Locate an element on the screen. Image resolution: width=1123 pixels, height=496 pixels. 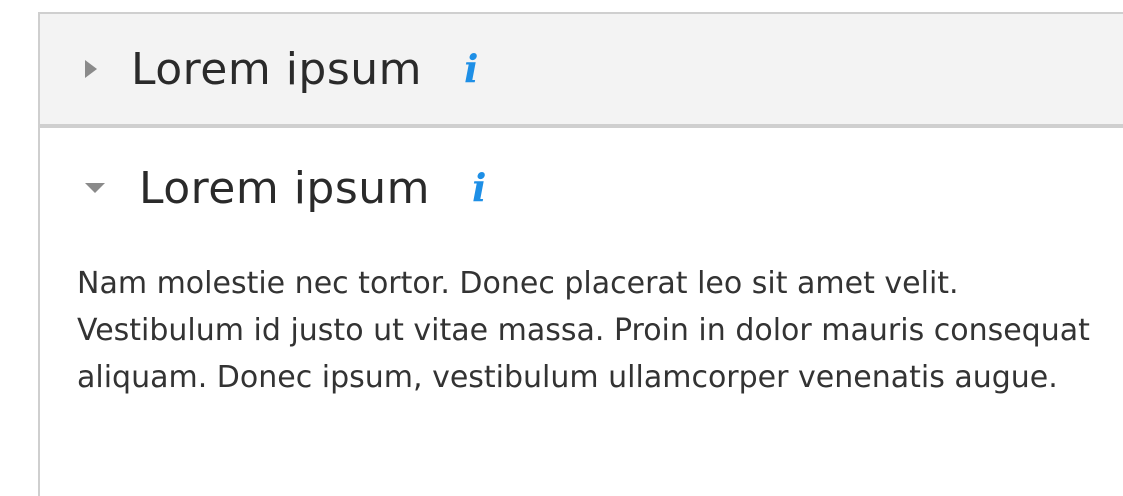
chevron-right-icon is located at coordinates (91, 69).